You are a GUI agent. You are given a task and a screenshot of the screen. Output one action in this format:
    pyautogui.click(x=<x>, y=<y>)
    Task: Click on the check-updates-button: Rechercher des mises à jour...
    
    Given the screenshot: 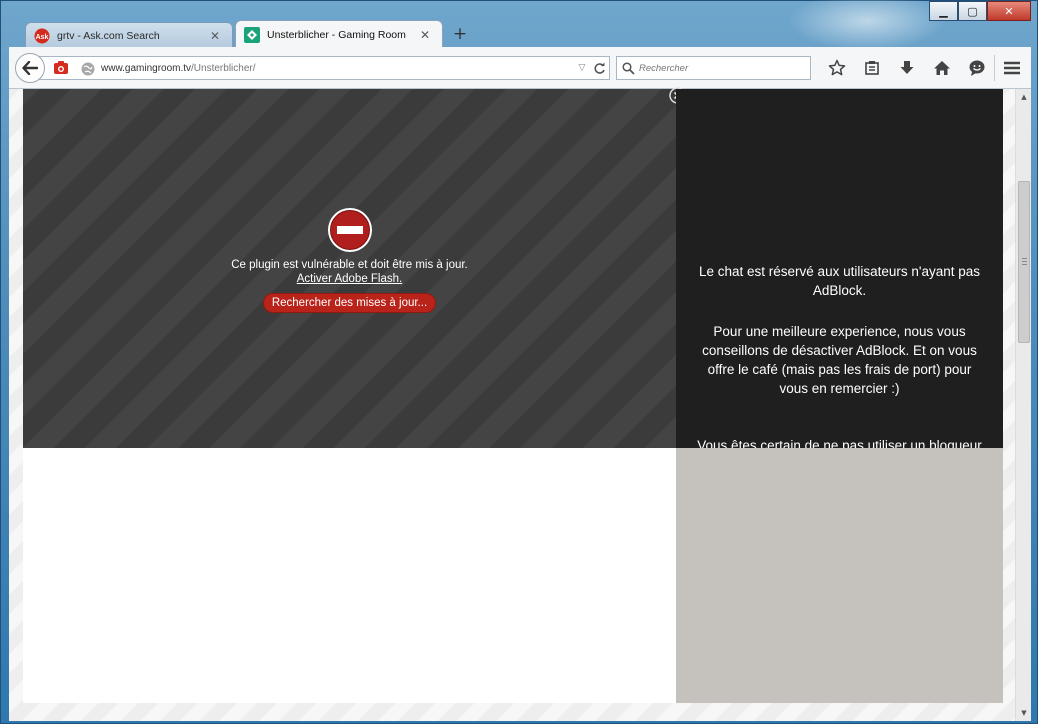 What is the action you would take?
    pyautogui.click(x=349, y=303)
    